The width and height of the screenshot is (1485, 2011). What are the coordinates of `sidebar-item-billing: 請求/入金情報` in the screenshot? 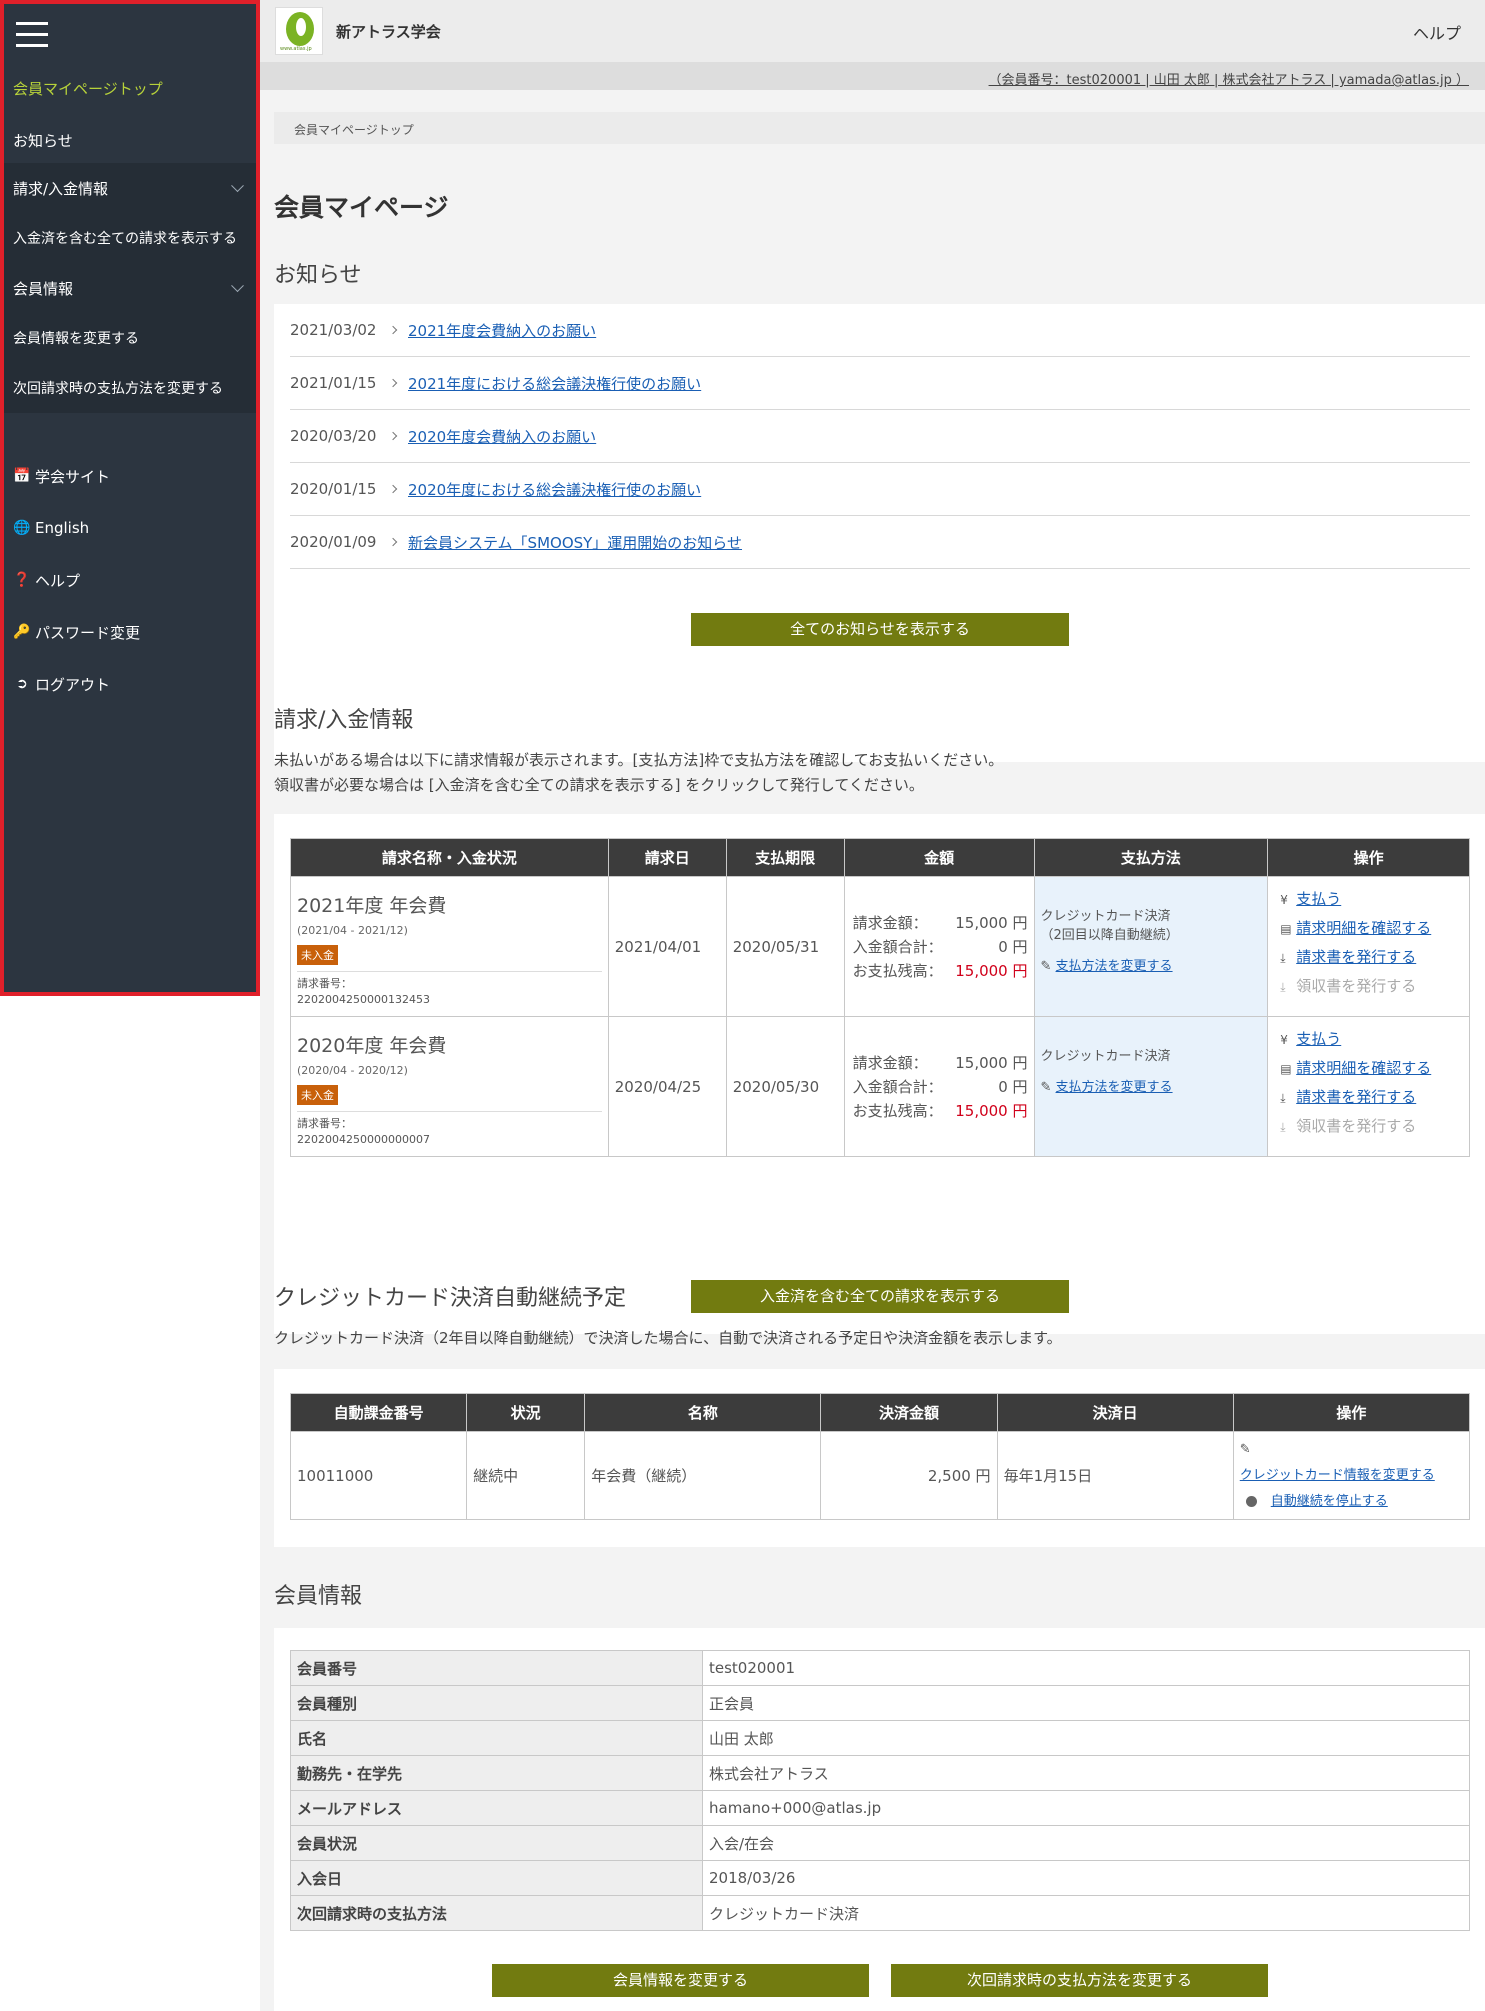 It's located at (130, 188).